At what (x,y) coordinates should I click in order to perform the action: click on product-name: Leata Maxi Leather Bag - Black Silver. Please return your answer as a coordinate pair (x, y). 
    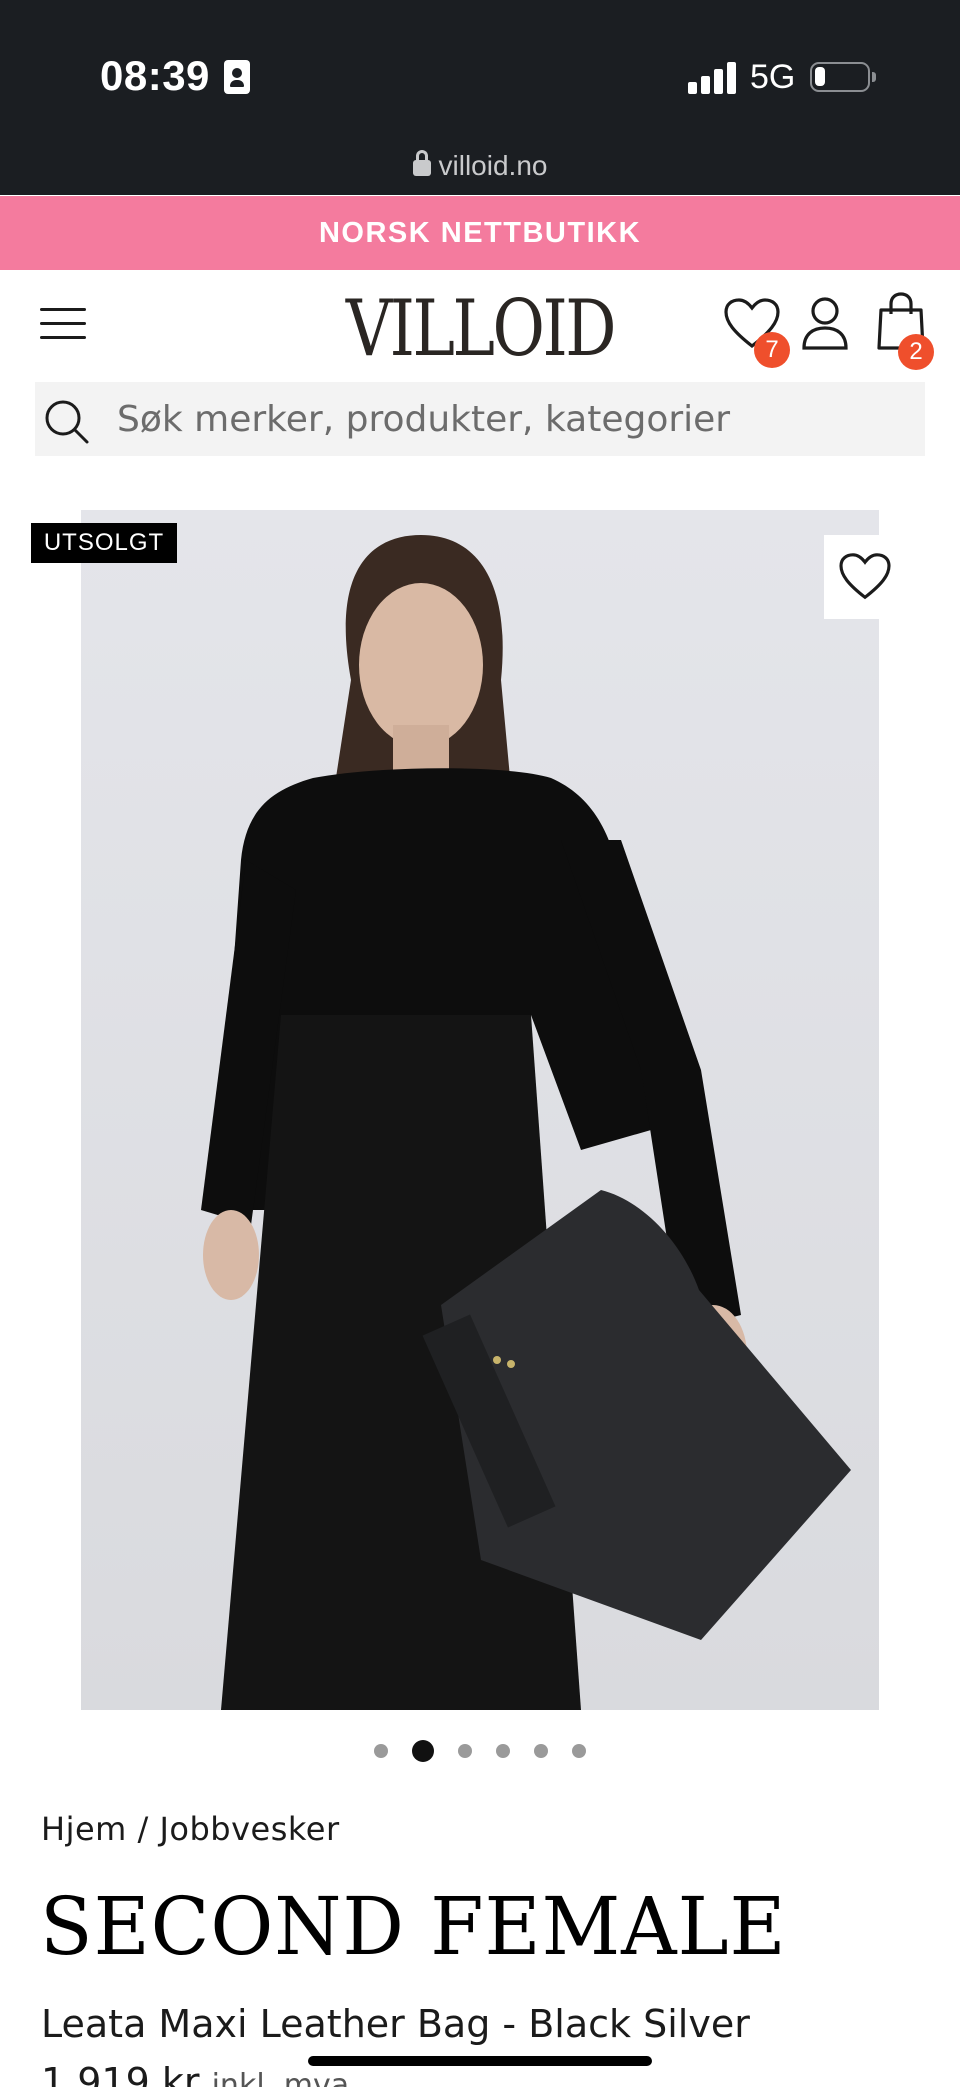
    Looking at the image, I should click on (395, 2024).